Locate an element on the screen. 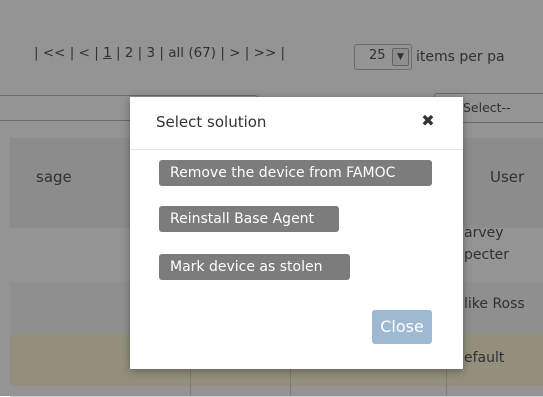 This screenshot has width=543, height=397. mark-device-stolen-button: Mark device as stolen is located at coordinates (254, 267).